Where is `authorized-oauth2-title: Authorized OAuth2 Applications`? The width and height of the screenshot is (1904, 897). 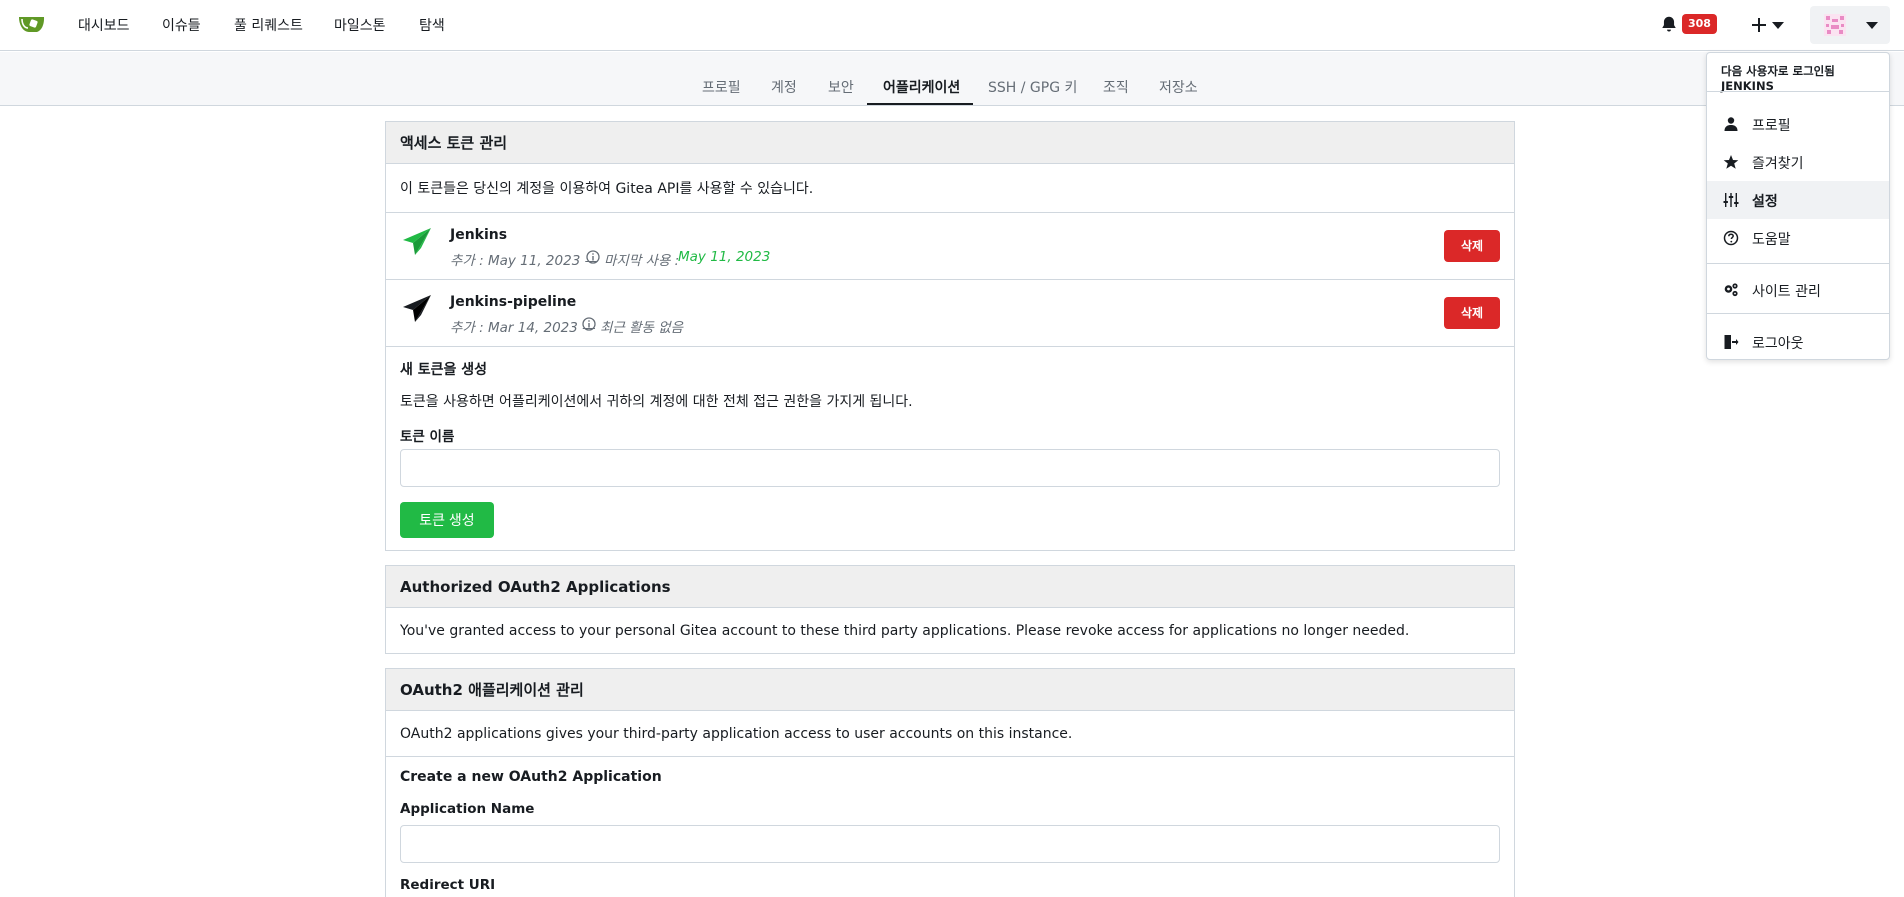 authorized-oauth2-title: Authorized OAuth2 Applications is located at coordinates (950, 587).